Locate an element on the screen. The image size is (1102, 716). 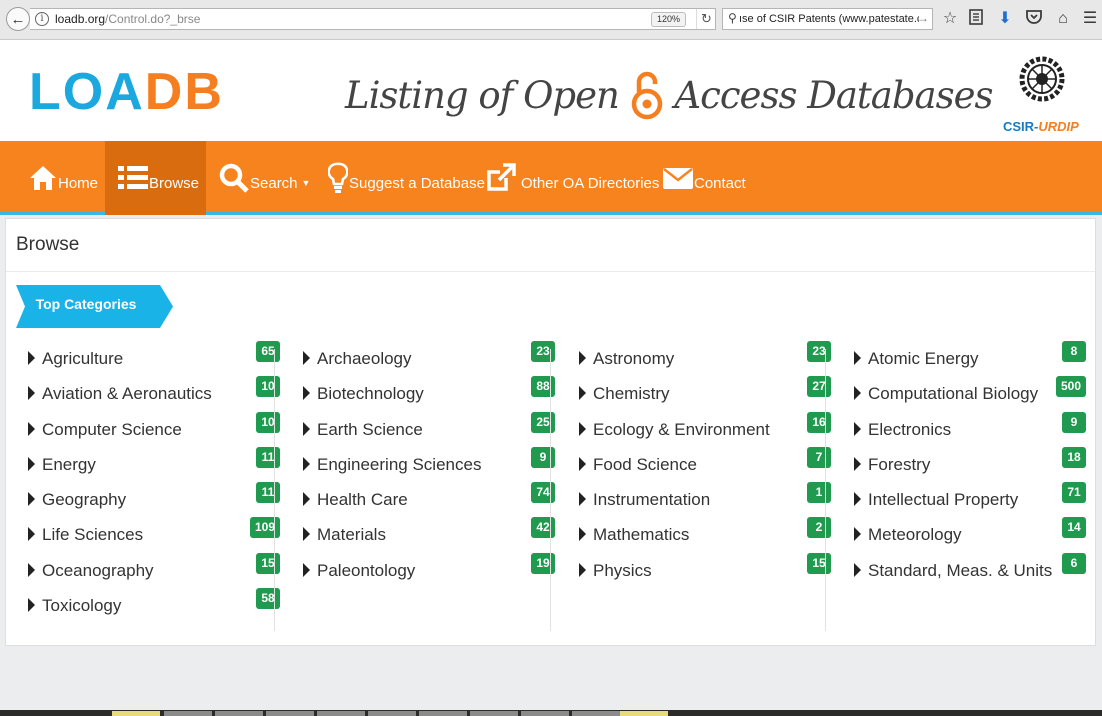
site-tagline: Listing of Open Access Databases is located at coordinates (669, 95).